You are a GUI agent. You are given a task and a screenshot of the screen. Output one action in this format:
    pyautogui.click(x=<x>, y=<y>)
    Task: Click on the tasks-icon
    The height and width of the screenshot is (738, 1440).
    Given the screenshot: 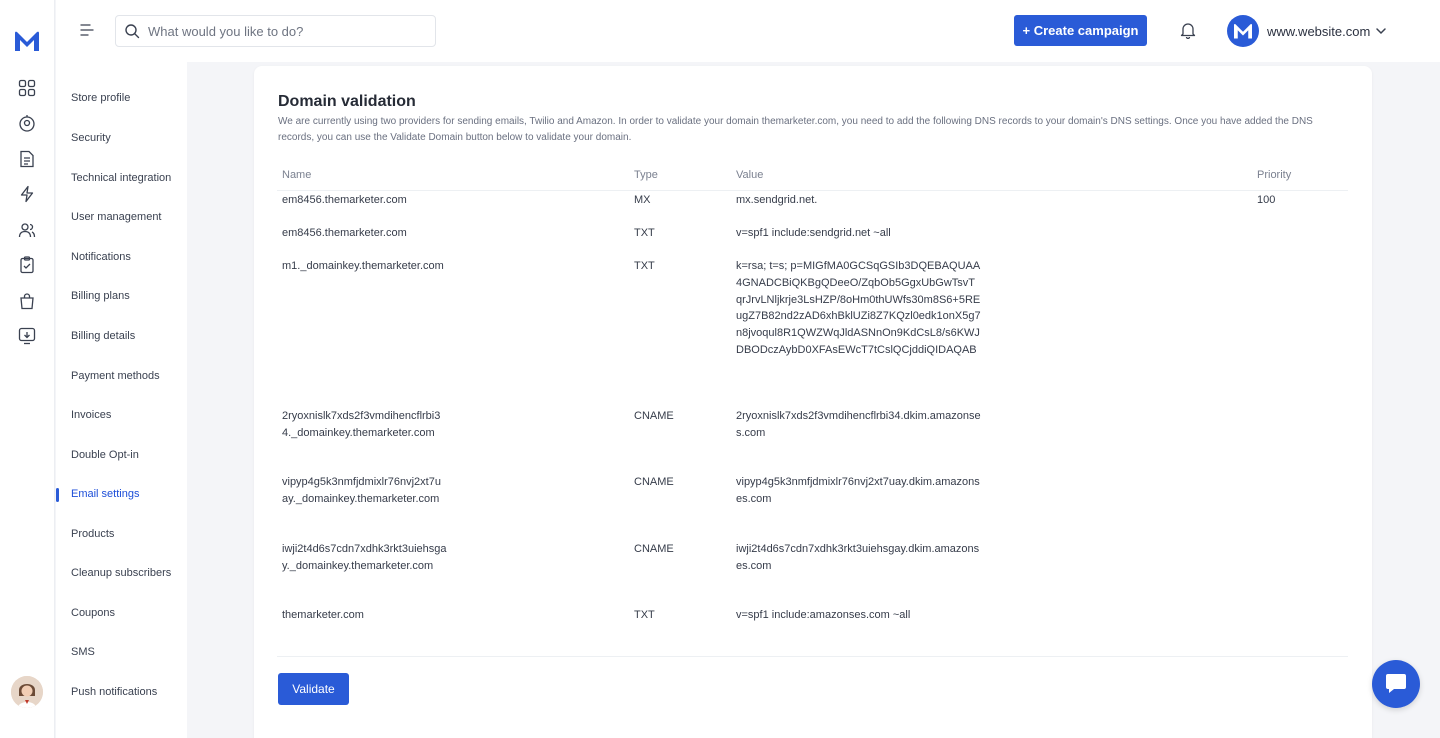 What is the action you would take?
    pyautogui.click(x=27, y=265)
    